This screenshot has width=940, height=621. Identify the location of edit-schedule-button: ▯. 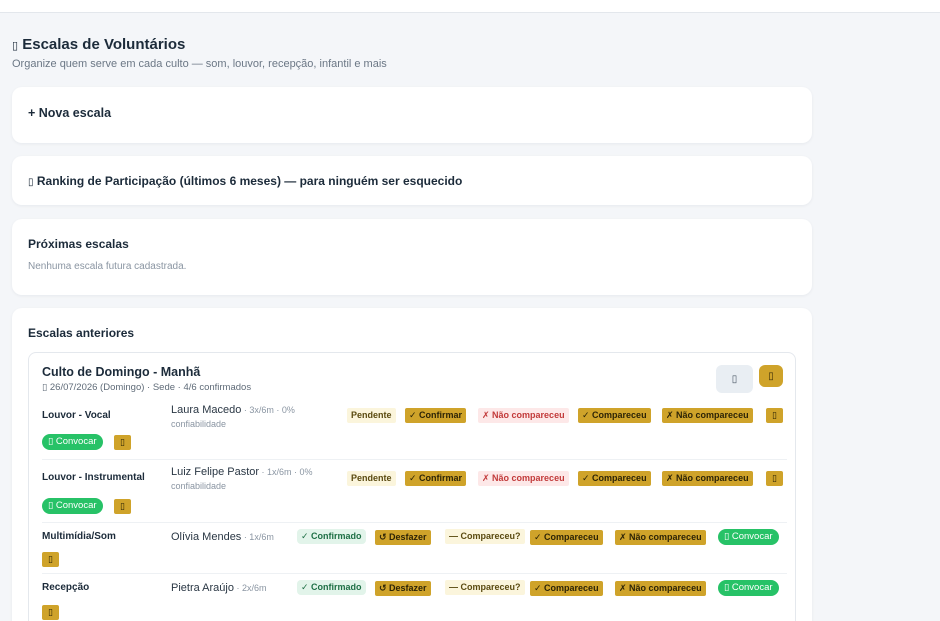
(734, 379).